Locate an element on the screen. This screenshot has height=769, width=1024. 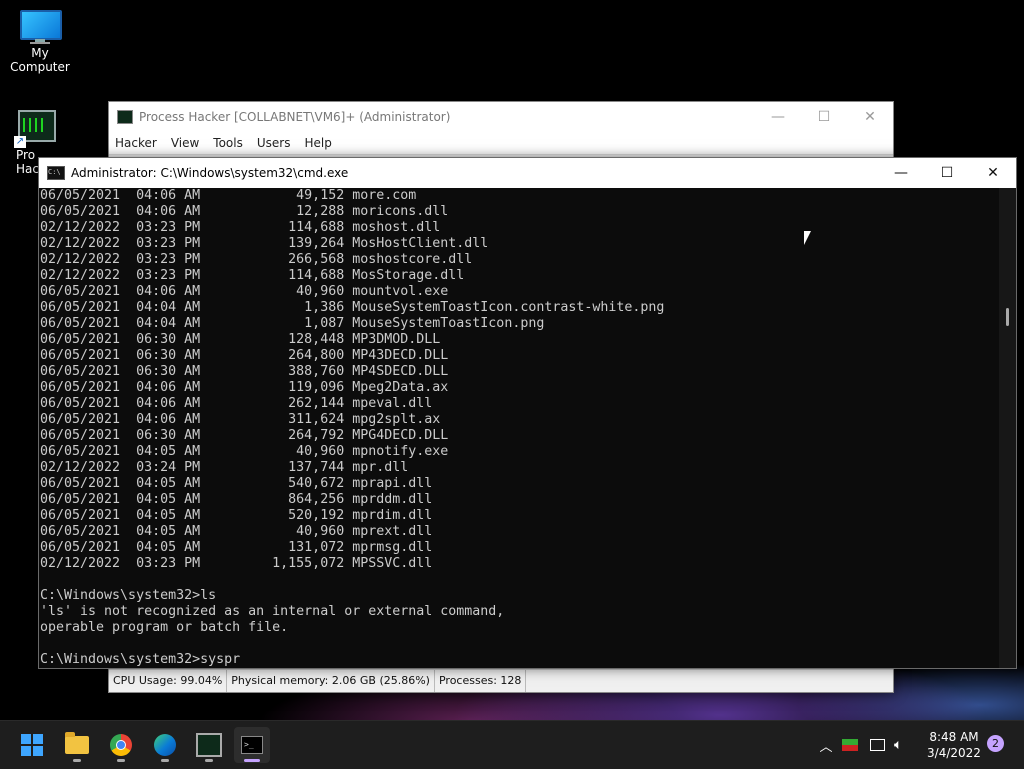
network-icon is located at coordinates (877, 745).